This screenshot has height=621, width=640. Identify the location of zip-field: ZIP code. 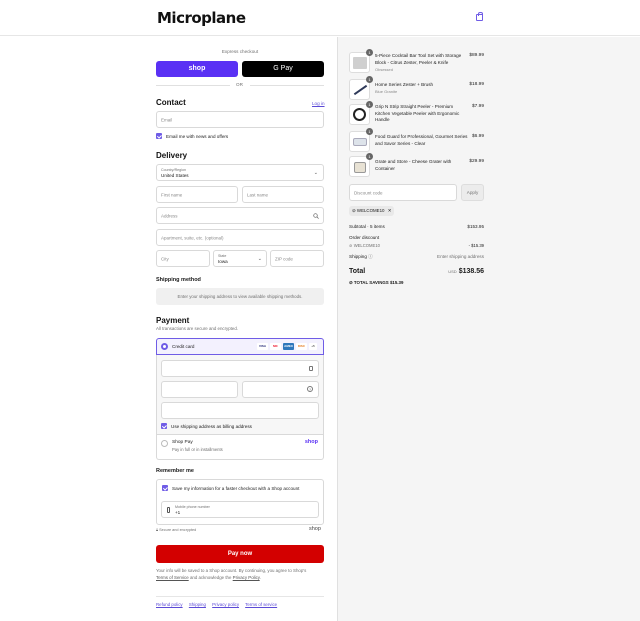
(297, 258).